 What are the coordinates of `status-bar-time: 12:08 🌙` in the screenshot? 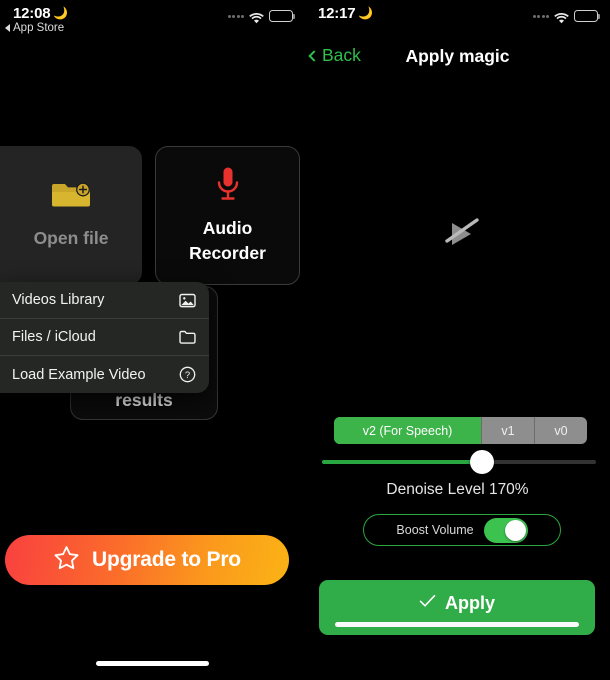 It's located at (40, 13).